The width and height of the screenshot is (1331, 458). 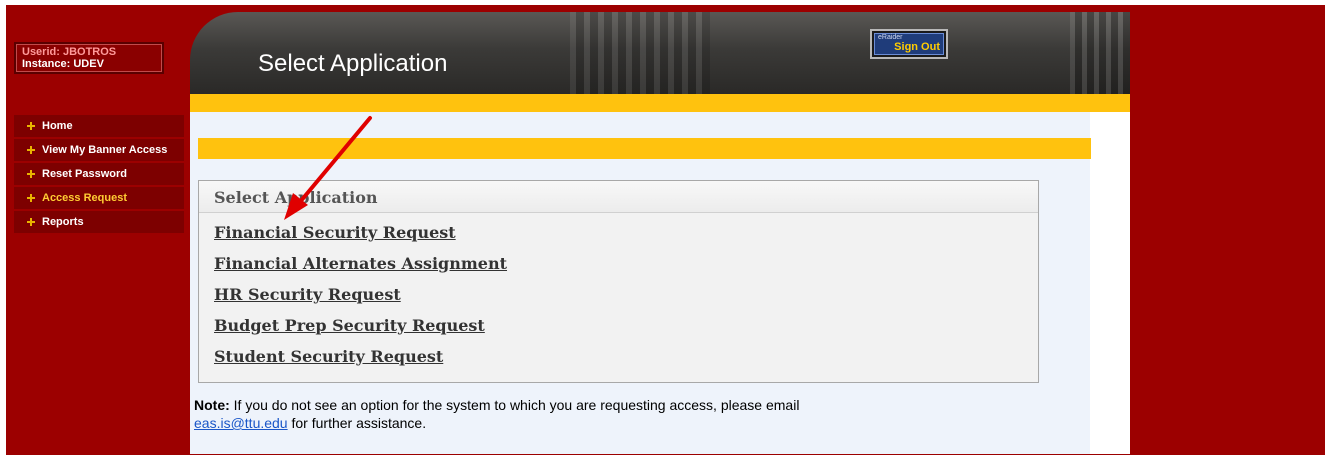 What do you see at coordinates (241, 423) in the screenshot?
I see `support-email-link: eas.is@ttu.edu` at bounding box center [241, 423].